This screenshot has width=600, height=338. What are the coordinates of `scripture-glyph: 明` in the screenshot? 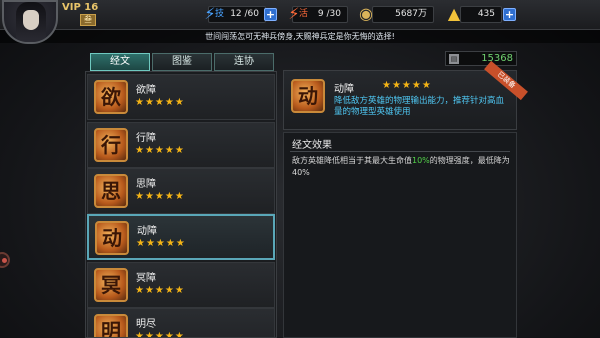 It's located at (111, 328).